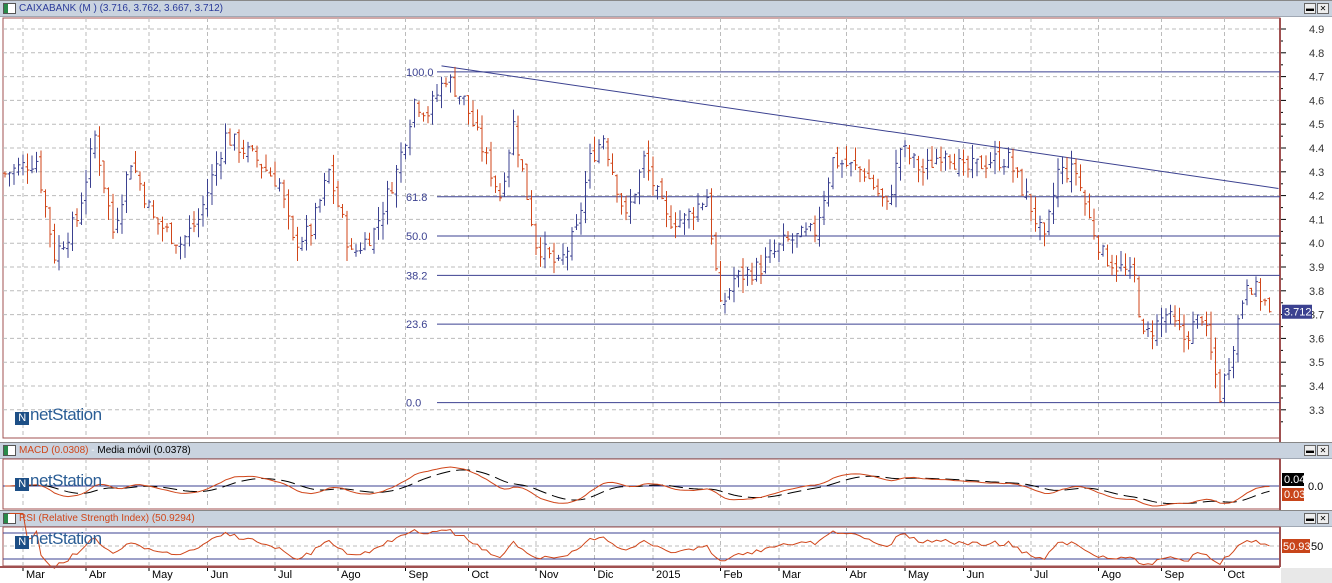 This screenshot has width=1332, height=583. Describe the element at coordinates (1316, 78) in the screenshot. I see `y-tick-label: 4.7` at that location.